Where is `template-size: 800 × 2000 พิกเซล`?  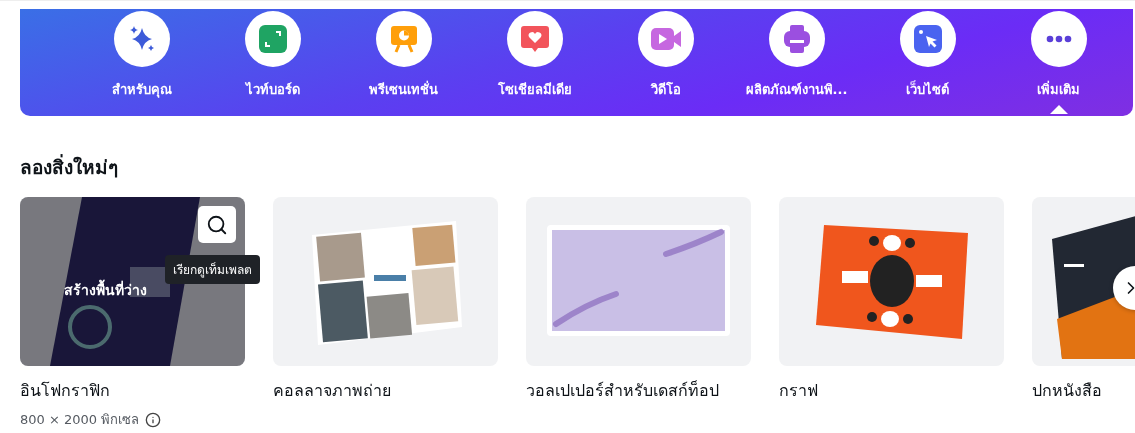
template-size: 800 × 2000 พิกเซล is located at coordinates (80, 420).